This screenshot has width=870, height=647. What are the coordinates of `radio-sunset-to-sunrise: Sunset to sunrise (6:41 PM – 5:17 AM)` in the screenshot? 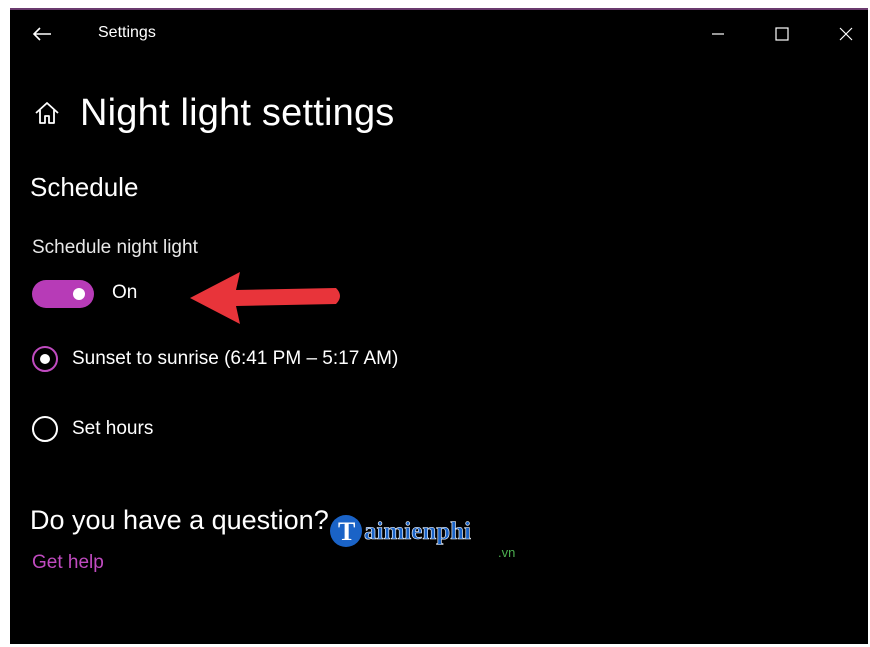 It's located at (215, 359).